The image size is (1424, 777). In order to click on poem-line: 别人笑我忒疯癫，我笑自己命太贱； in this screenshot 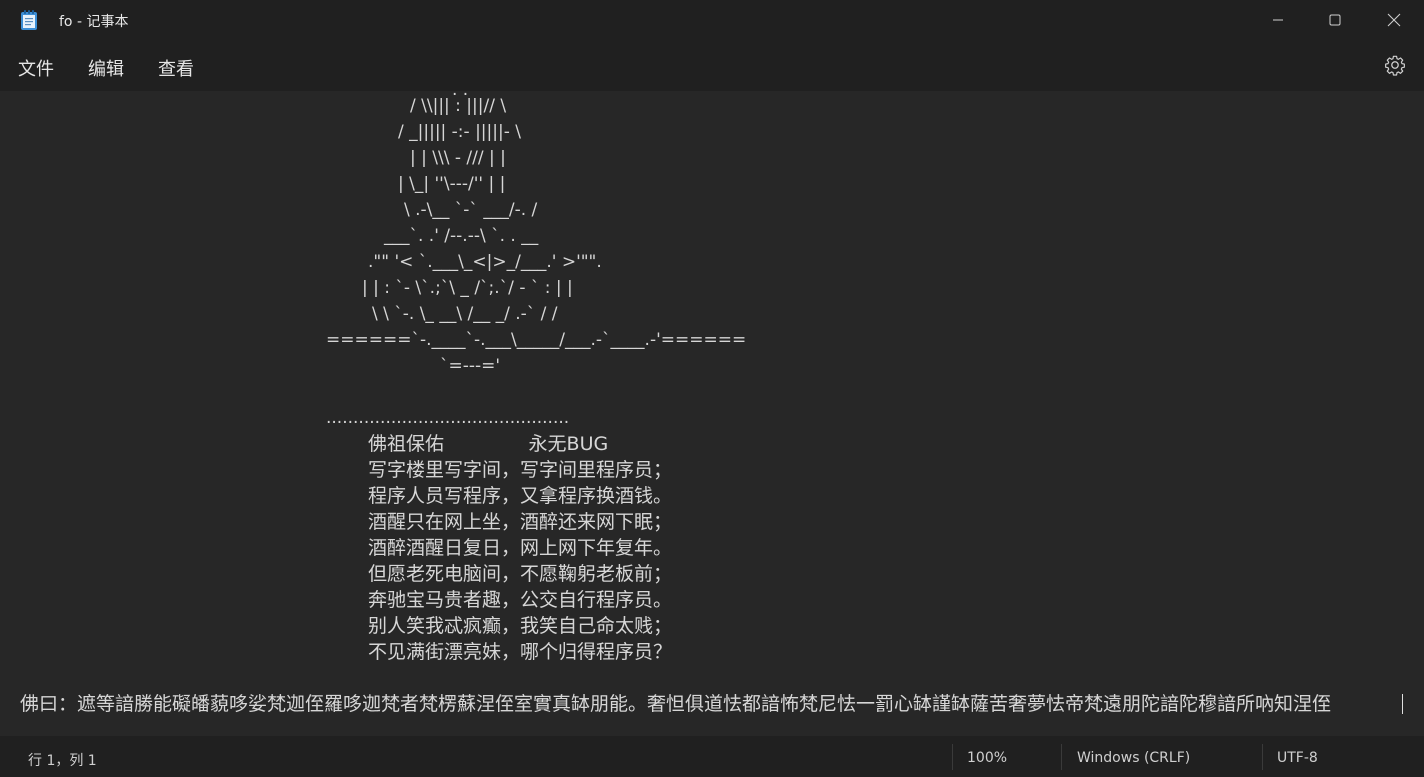, I will do `click(520, 626)`.